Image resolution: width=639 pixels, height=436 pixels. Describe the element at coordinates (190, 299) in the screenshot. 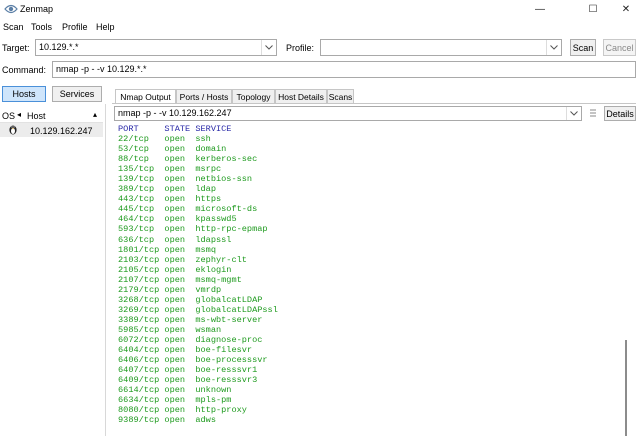

I see `port-line: 3268/tcp open globalcatLDAP` at that location.